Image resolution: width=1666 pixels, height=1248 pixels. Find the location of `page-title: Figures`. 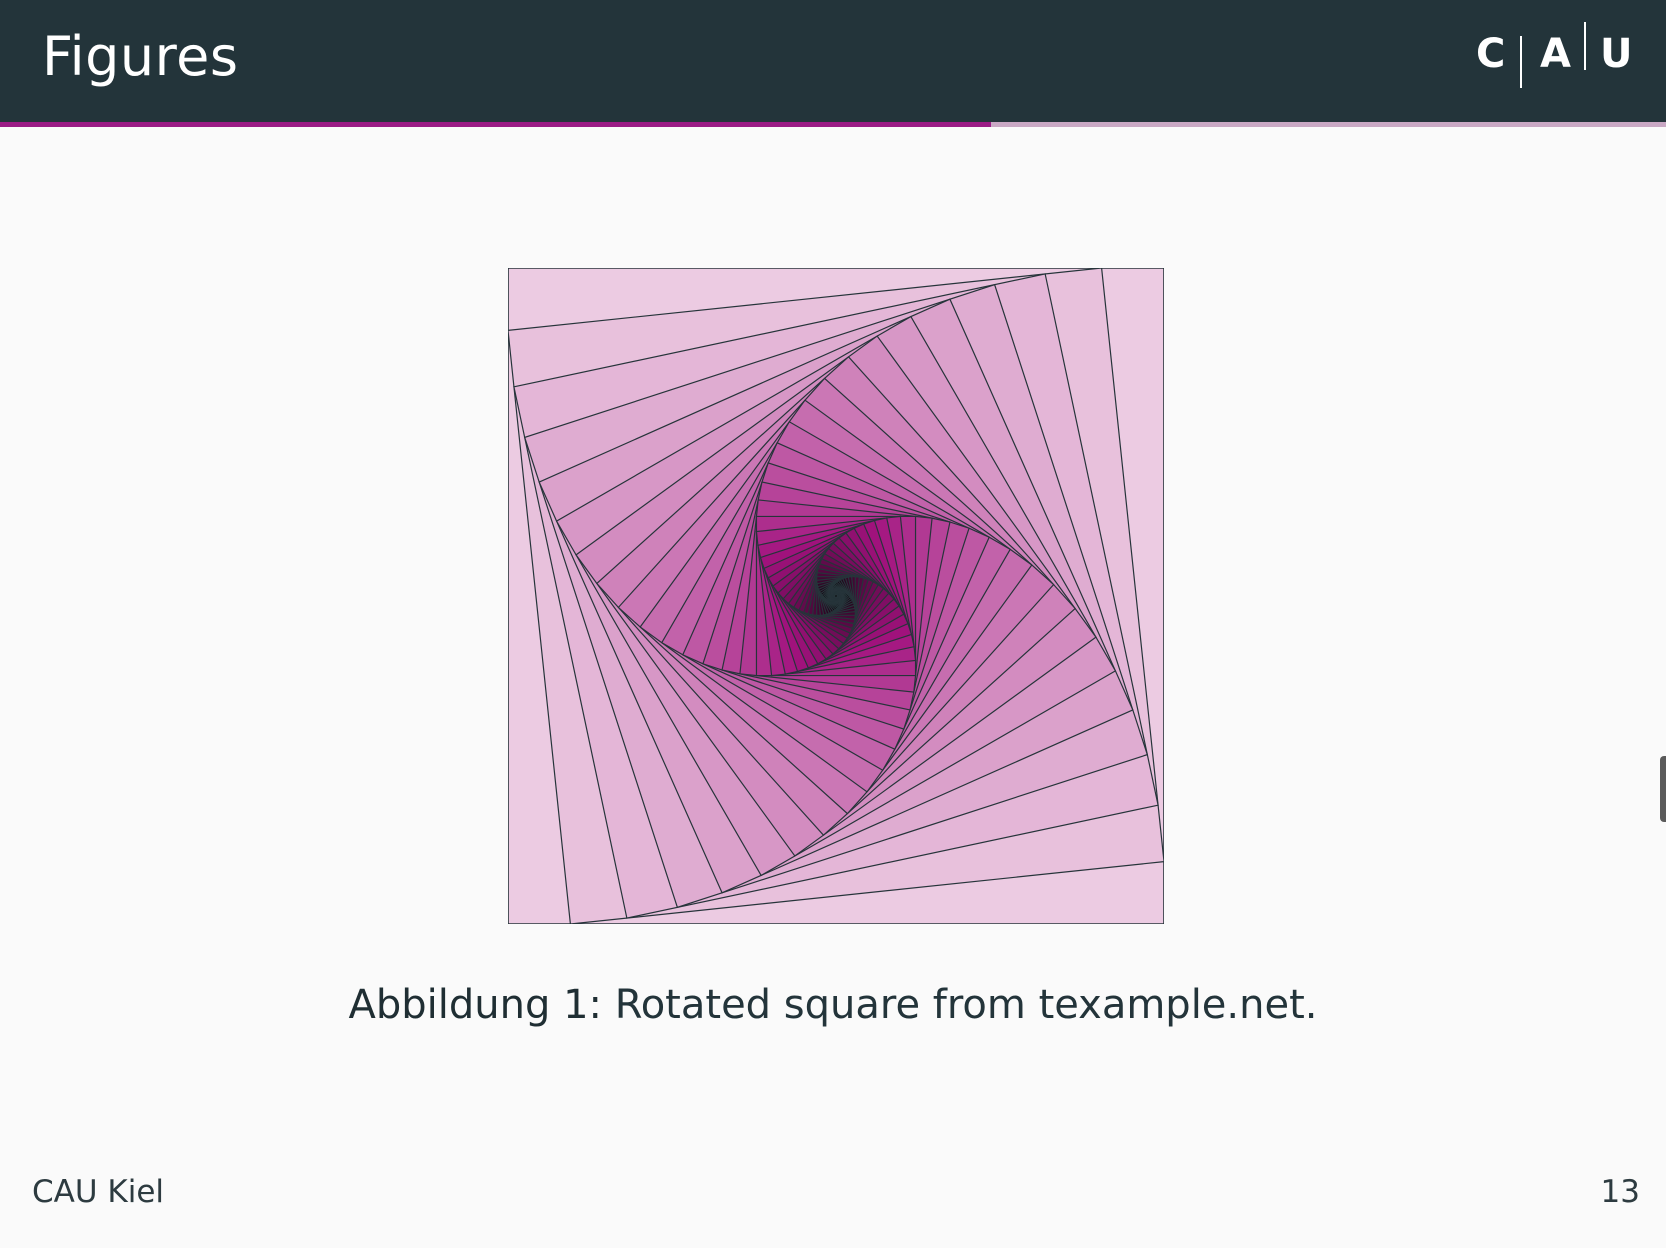

page-title: Figures is located at coordinates (140, 56).